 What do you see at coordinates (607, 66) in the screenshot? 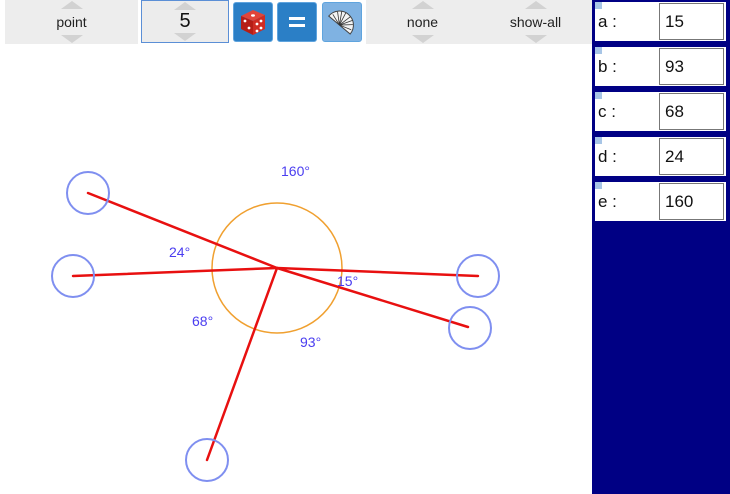
I see `param-name: b :` at bounding box center [607, 66].